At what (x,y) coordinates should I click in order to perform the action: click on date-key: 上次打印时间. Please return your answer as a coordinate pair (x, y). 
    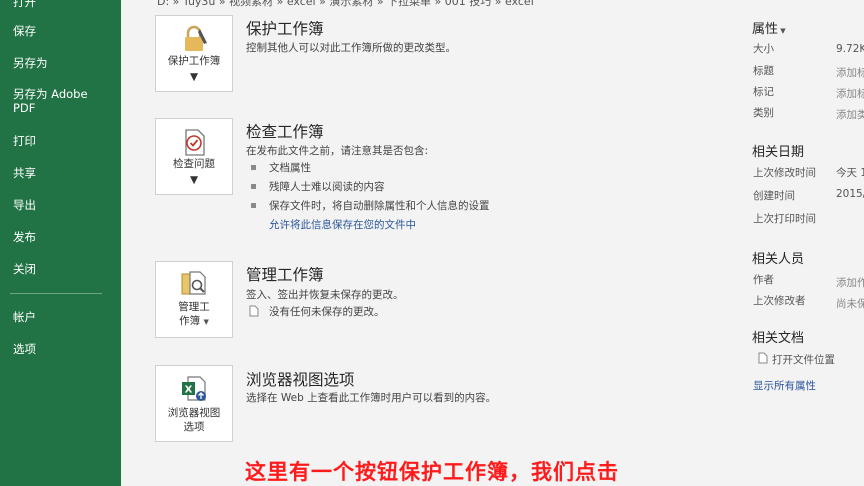
    Looking at the image, I should click on (784, 219).